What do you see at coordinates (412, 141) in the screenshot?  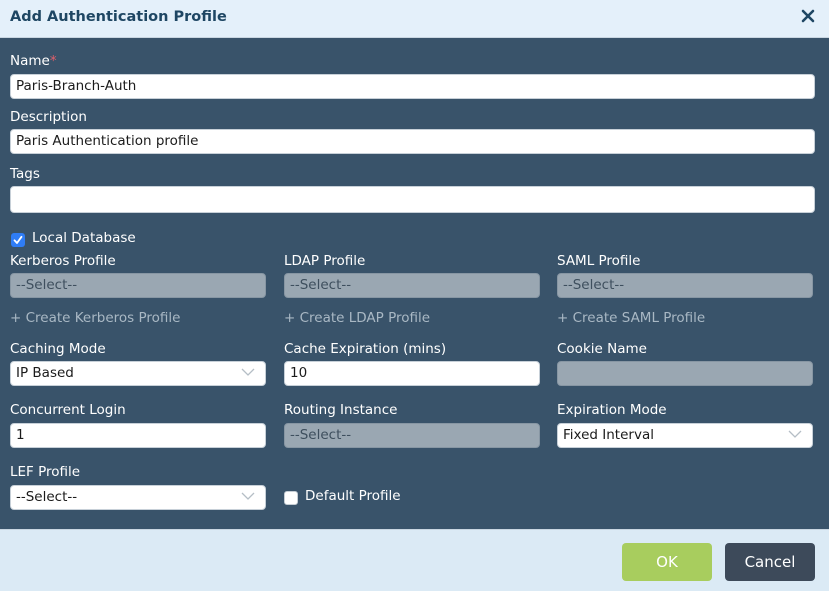 I see `description-input: Paris Authentication profile` at bounding box center [412, 141].